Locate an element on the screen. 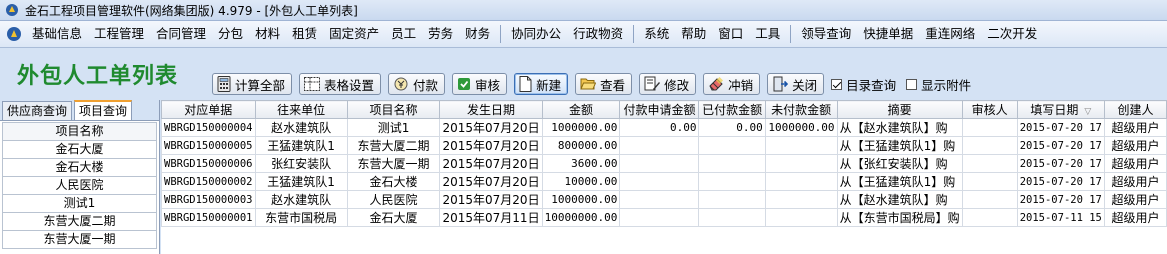 This screenshot has width=1167, height=254. menu-collaboration: 协同办公 is located at coordinates (536, 34).